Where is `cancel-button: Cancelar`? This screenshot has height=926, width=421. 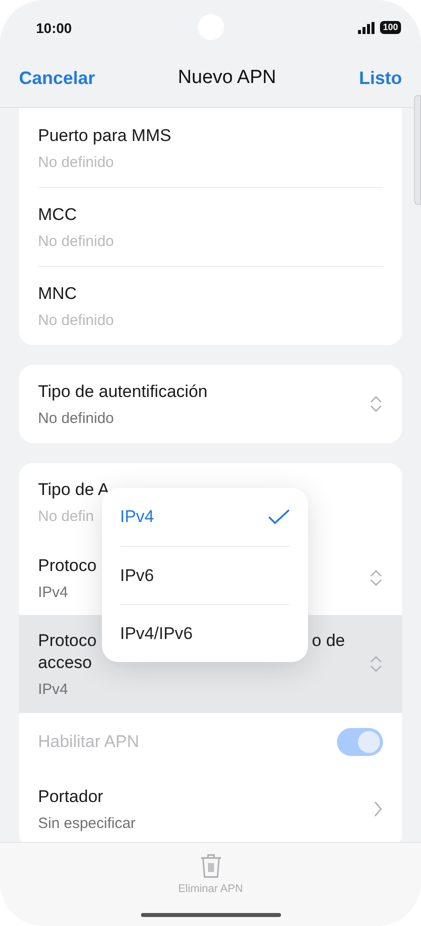
cancel-button: Cancelar is located at coordinates (57, 78).